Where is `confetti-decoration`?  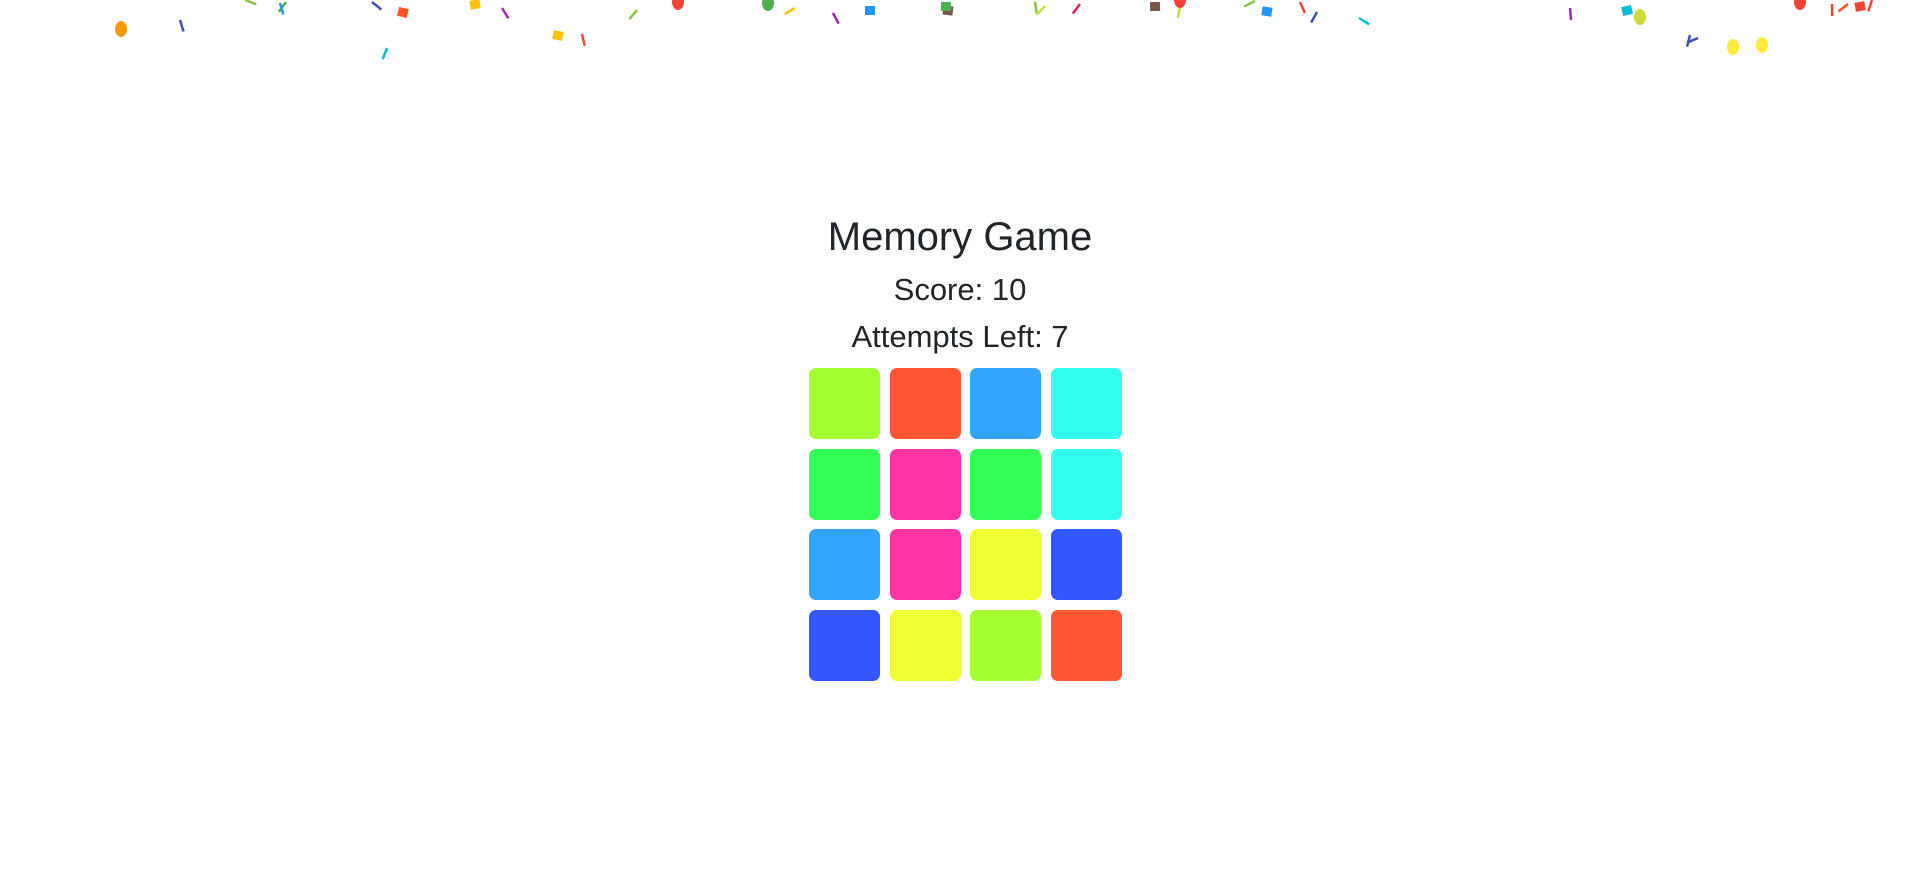
confetti-decoration is located at coordinates (994, 30).